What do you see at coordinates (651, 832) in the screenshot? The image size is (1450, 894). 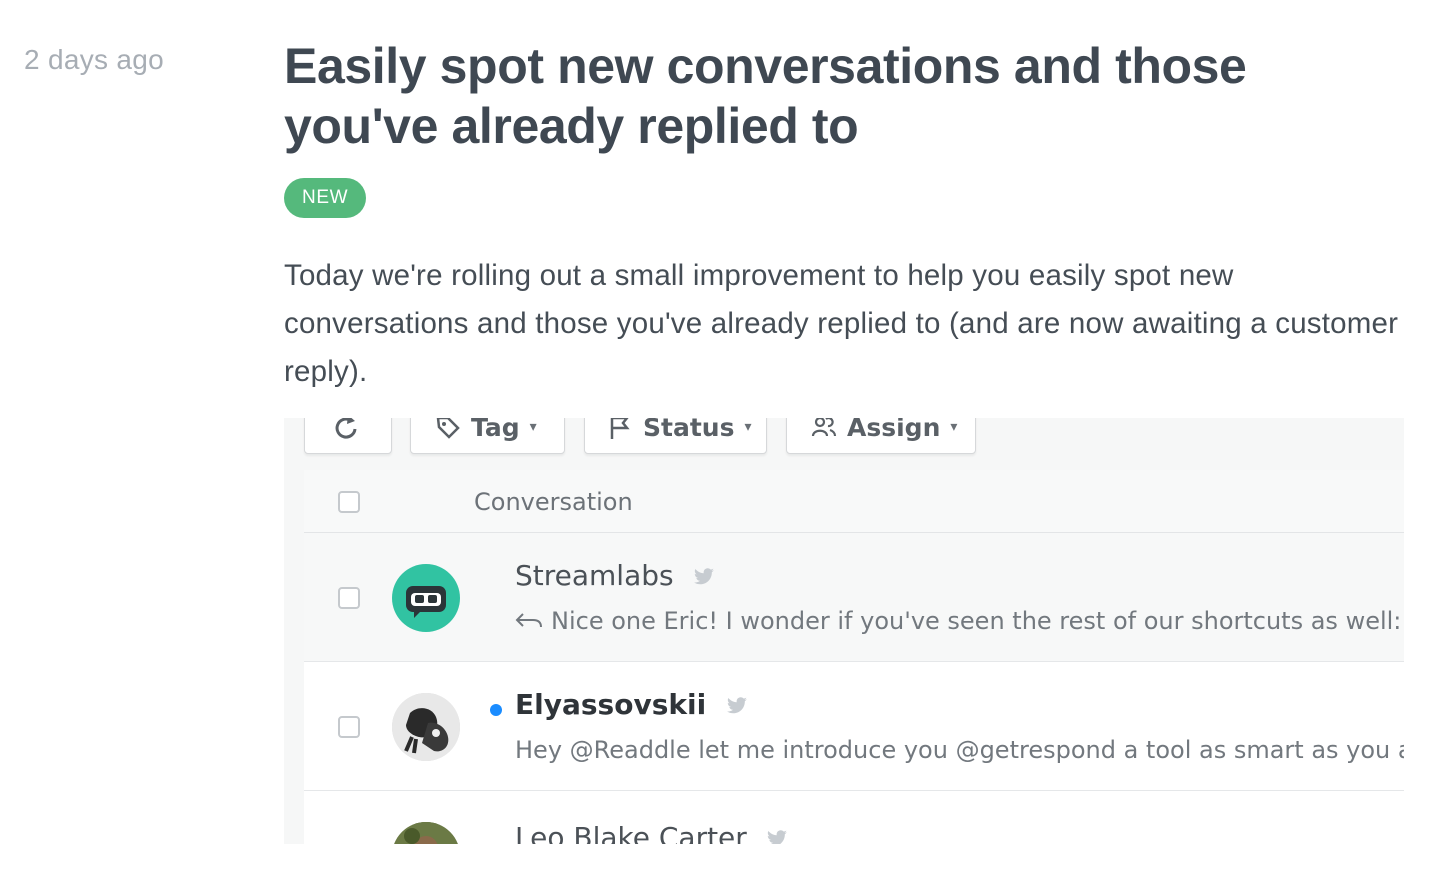 I see `sender-name: Leo Blake Carter` at bounding box center [651, 832].